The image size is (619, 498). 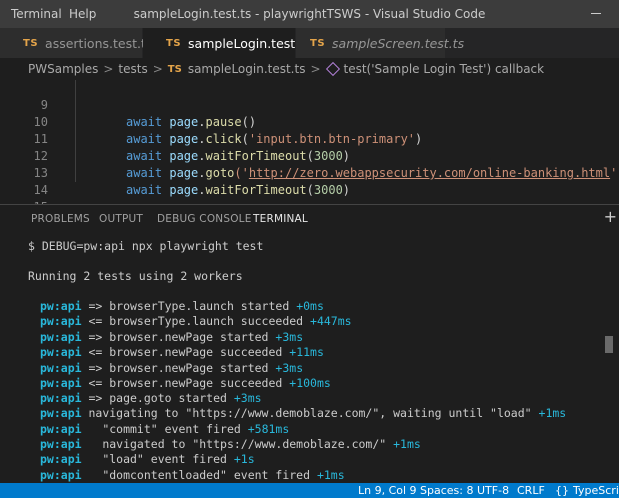 I want to click on status-language: TypeScript, so click(x=596, y=490).